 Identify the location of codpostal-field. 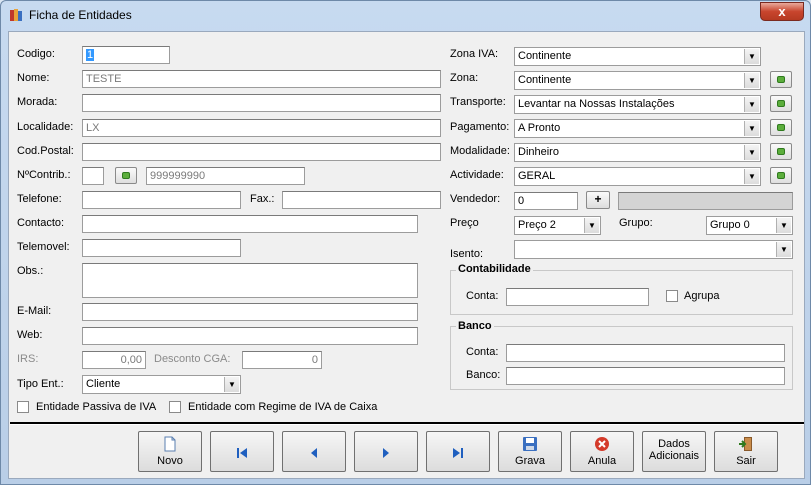
(261, 152).